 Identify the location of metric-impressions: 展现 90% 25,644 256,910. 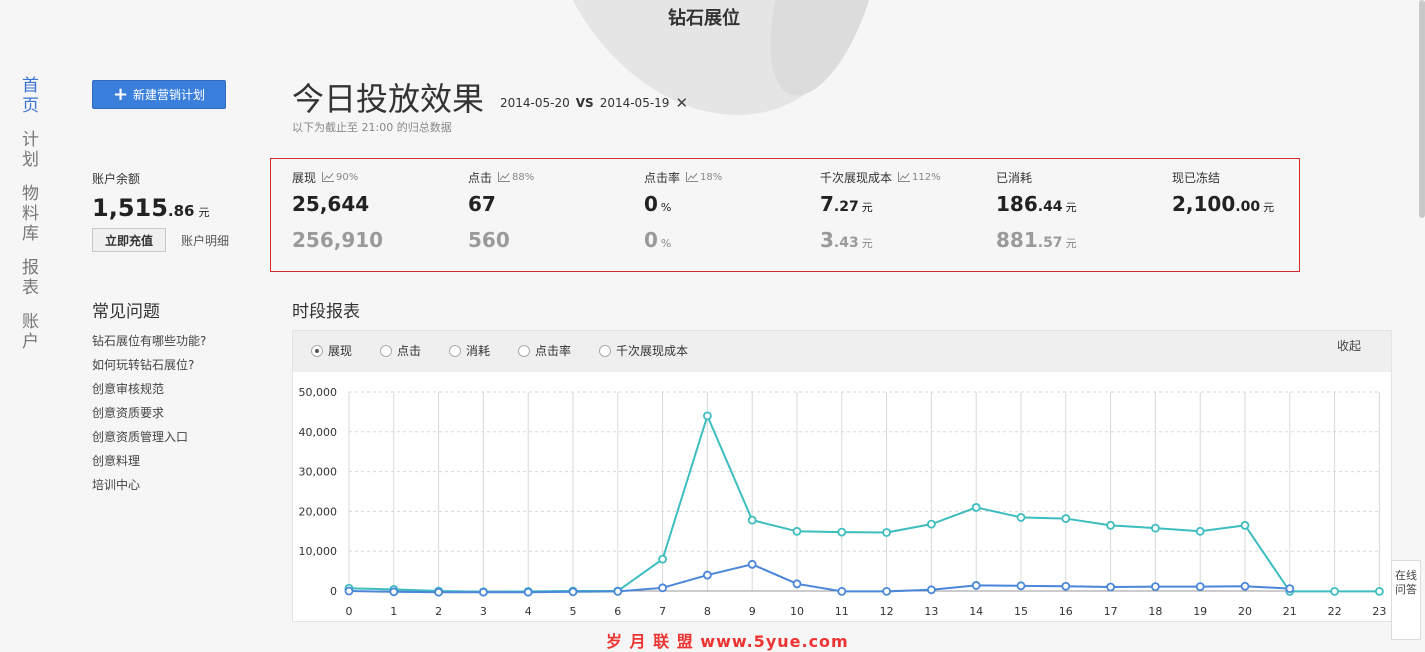
(339, 211).